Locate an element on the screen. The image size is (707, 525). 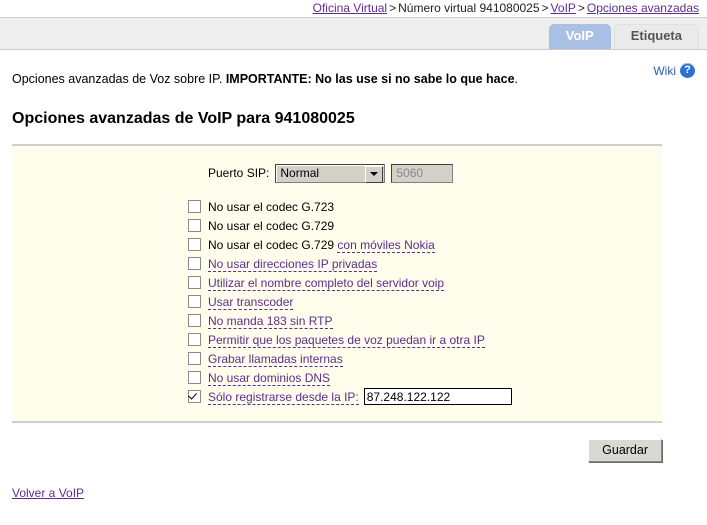
checkbox-no-codec-g729 is located at coordinates (194, 225).